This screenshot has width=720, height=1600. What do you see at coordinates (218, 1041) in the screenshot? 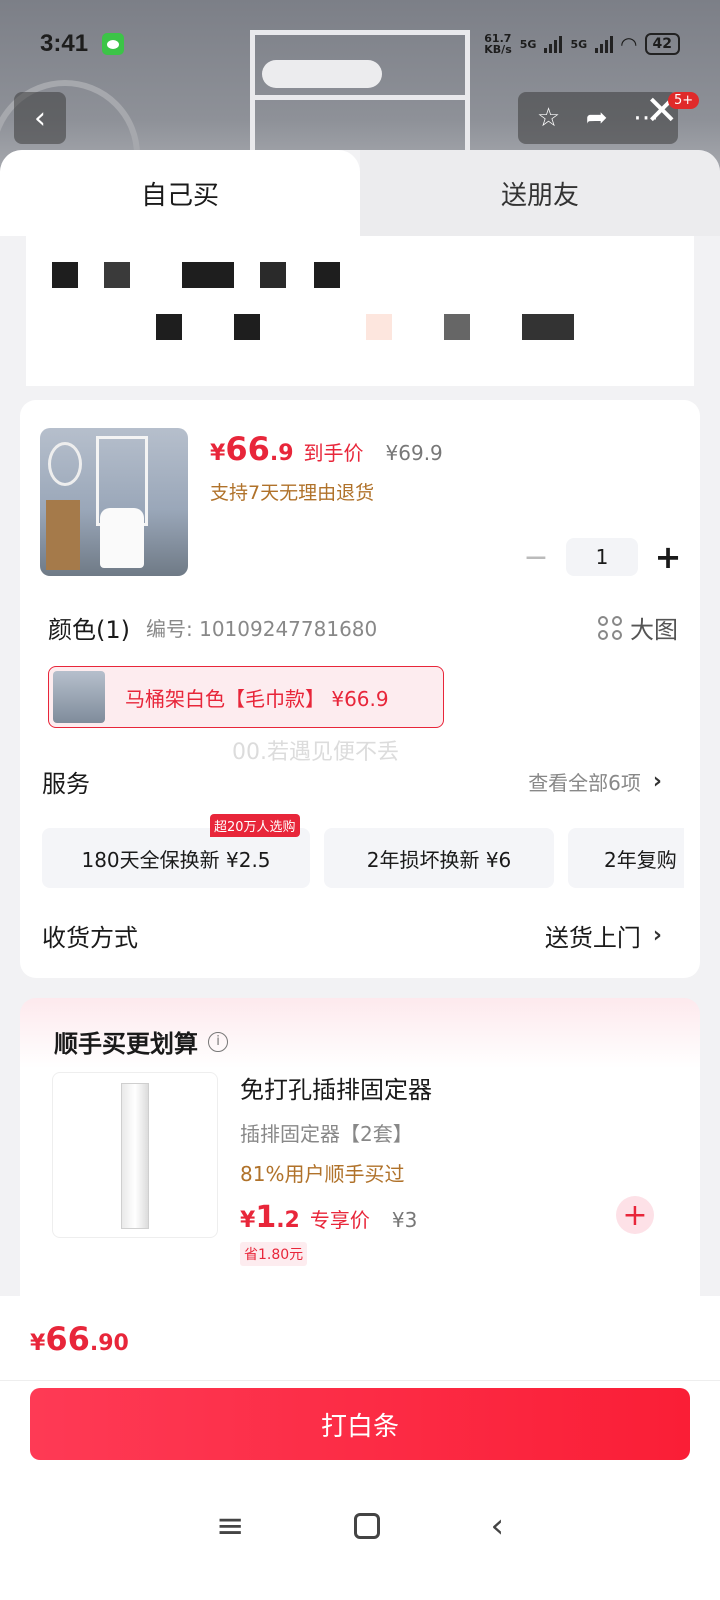
I see `info-icon: i` at bounding box center [218, 1041].